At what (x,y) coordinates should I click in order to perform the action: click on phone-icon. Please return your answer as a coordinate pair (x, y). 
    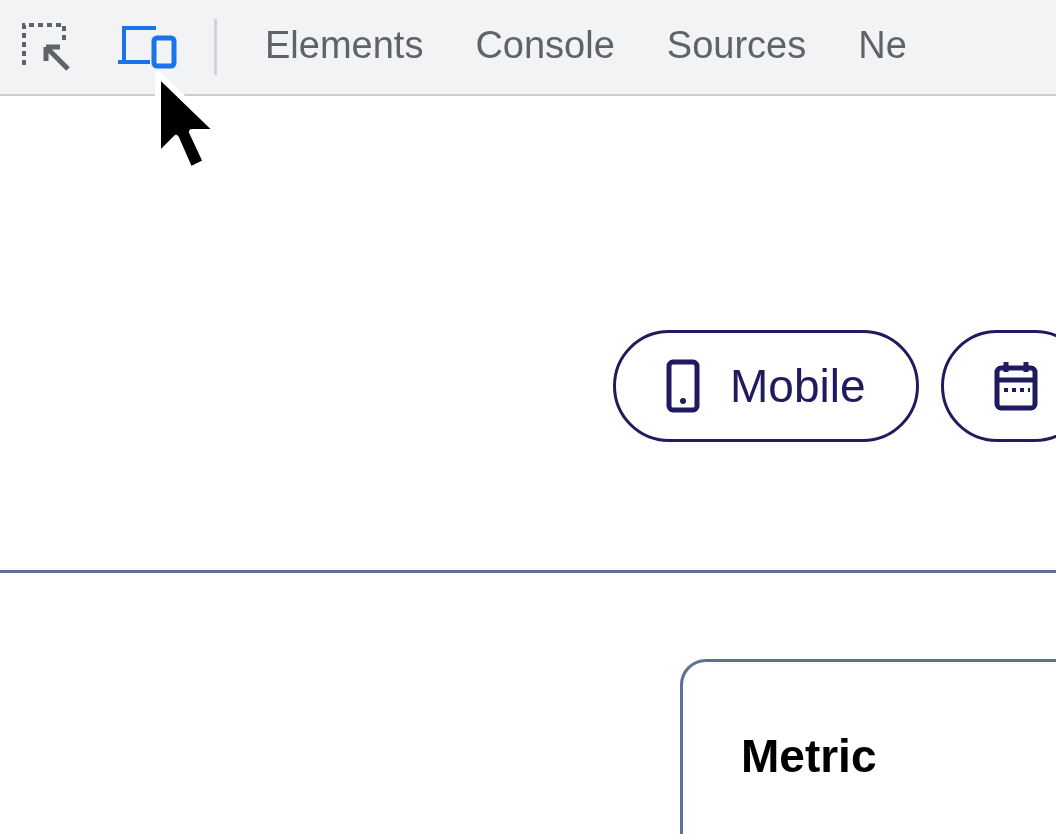
    Looking at the image, I should click on (683, 386).